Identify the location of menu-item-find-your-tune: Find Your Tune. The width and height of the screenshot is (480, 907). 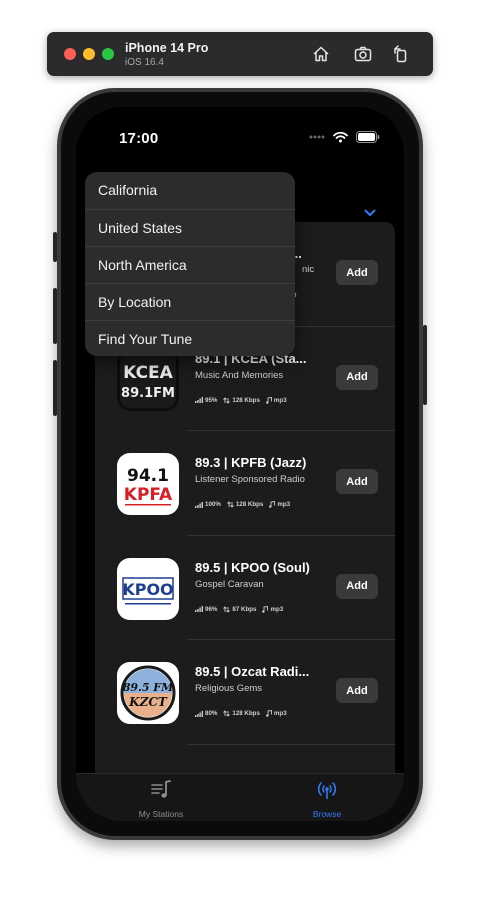
(190, 338).